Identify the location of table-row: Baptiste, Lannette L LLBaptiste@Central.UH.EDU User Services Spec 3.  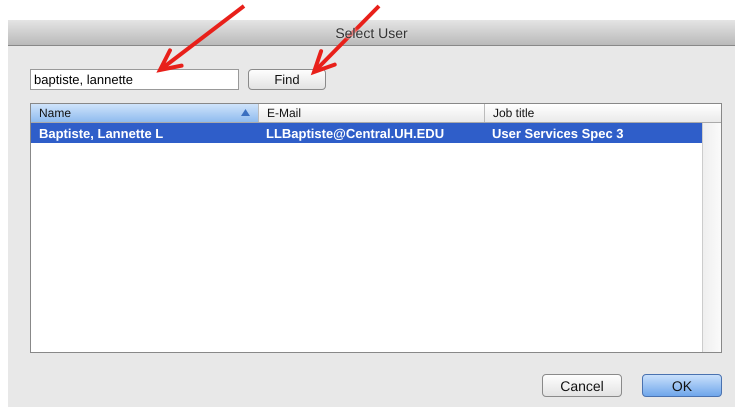
(366, 133).